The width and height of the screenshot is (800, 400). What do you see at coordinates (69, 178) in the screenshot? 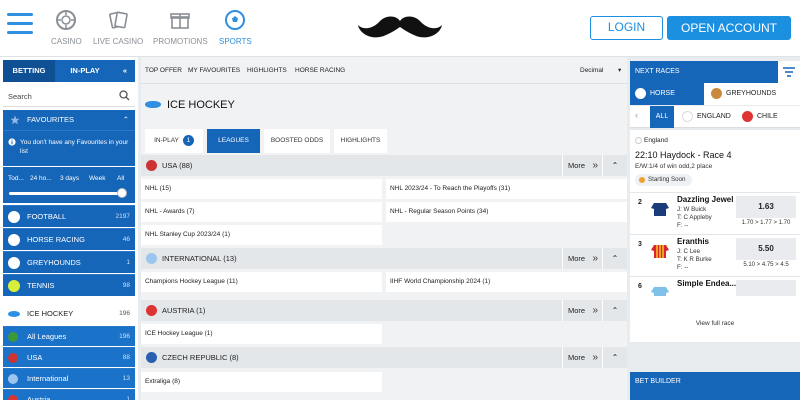
I see `time-filter-3days: 3 days` at bounding box center [69, 178].